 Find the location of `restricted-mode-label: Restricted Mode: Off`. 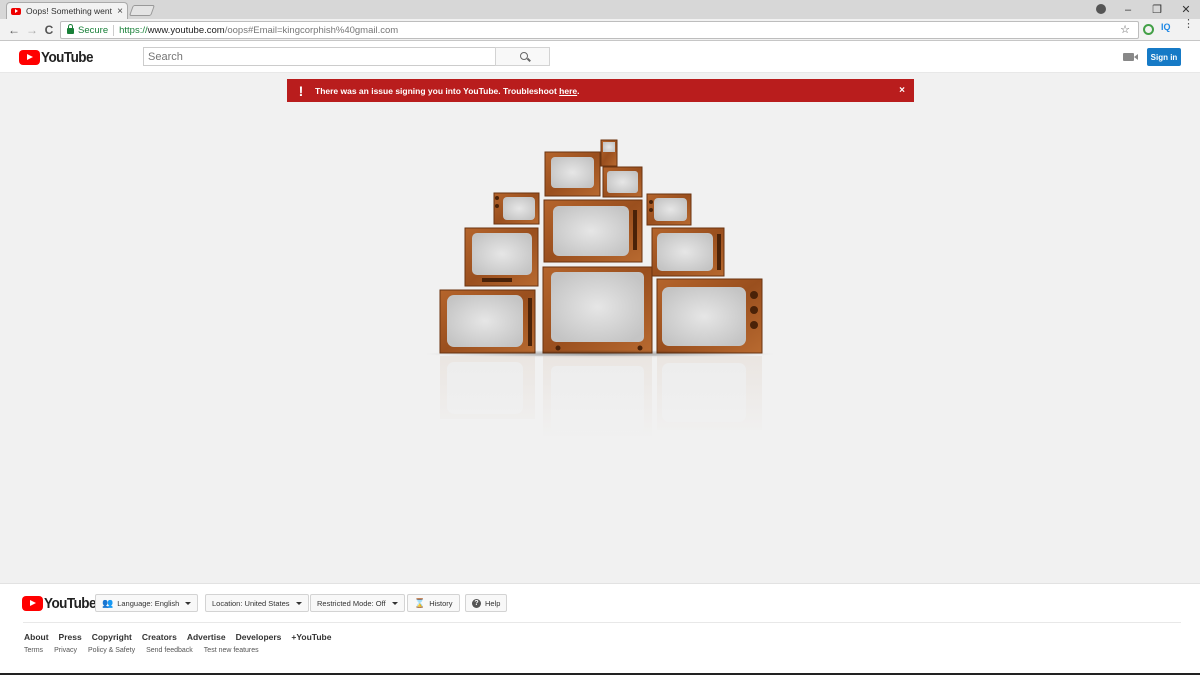

restricted-mode-label: Restricted Mode: Off is located at coordinates (351, 603).